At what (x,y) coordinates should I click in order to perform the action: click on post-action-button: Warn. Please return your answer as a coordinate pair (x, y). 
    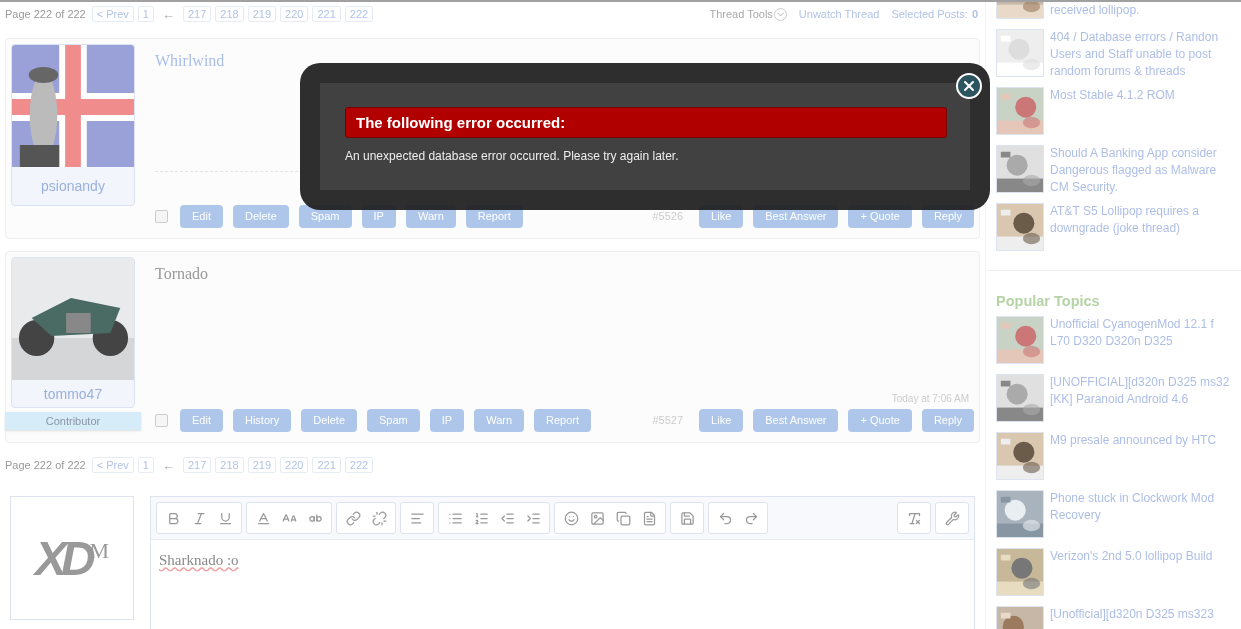
    Looking at the image, I should click on (499, 420).